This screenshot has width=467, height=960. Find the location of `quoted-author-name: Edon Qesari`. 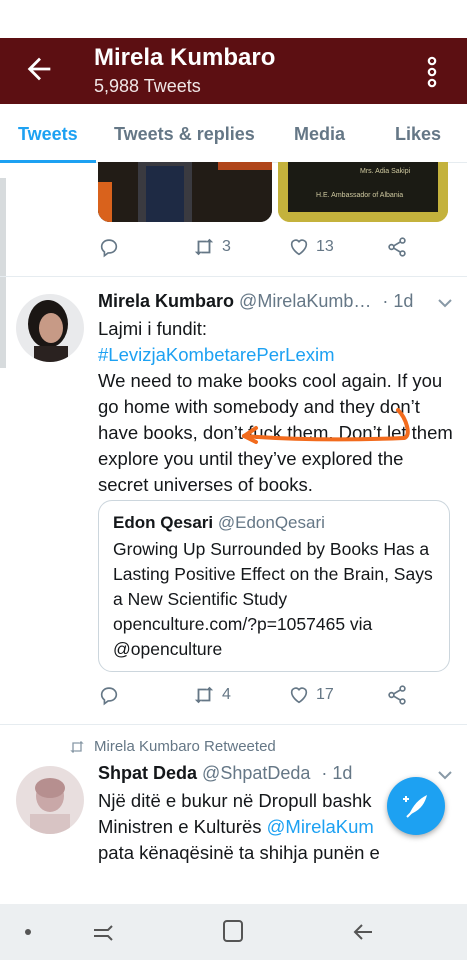

quoted-author-name: Edon Qesari is located at coordinates (163, 522).